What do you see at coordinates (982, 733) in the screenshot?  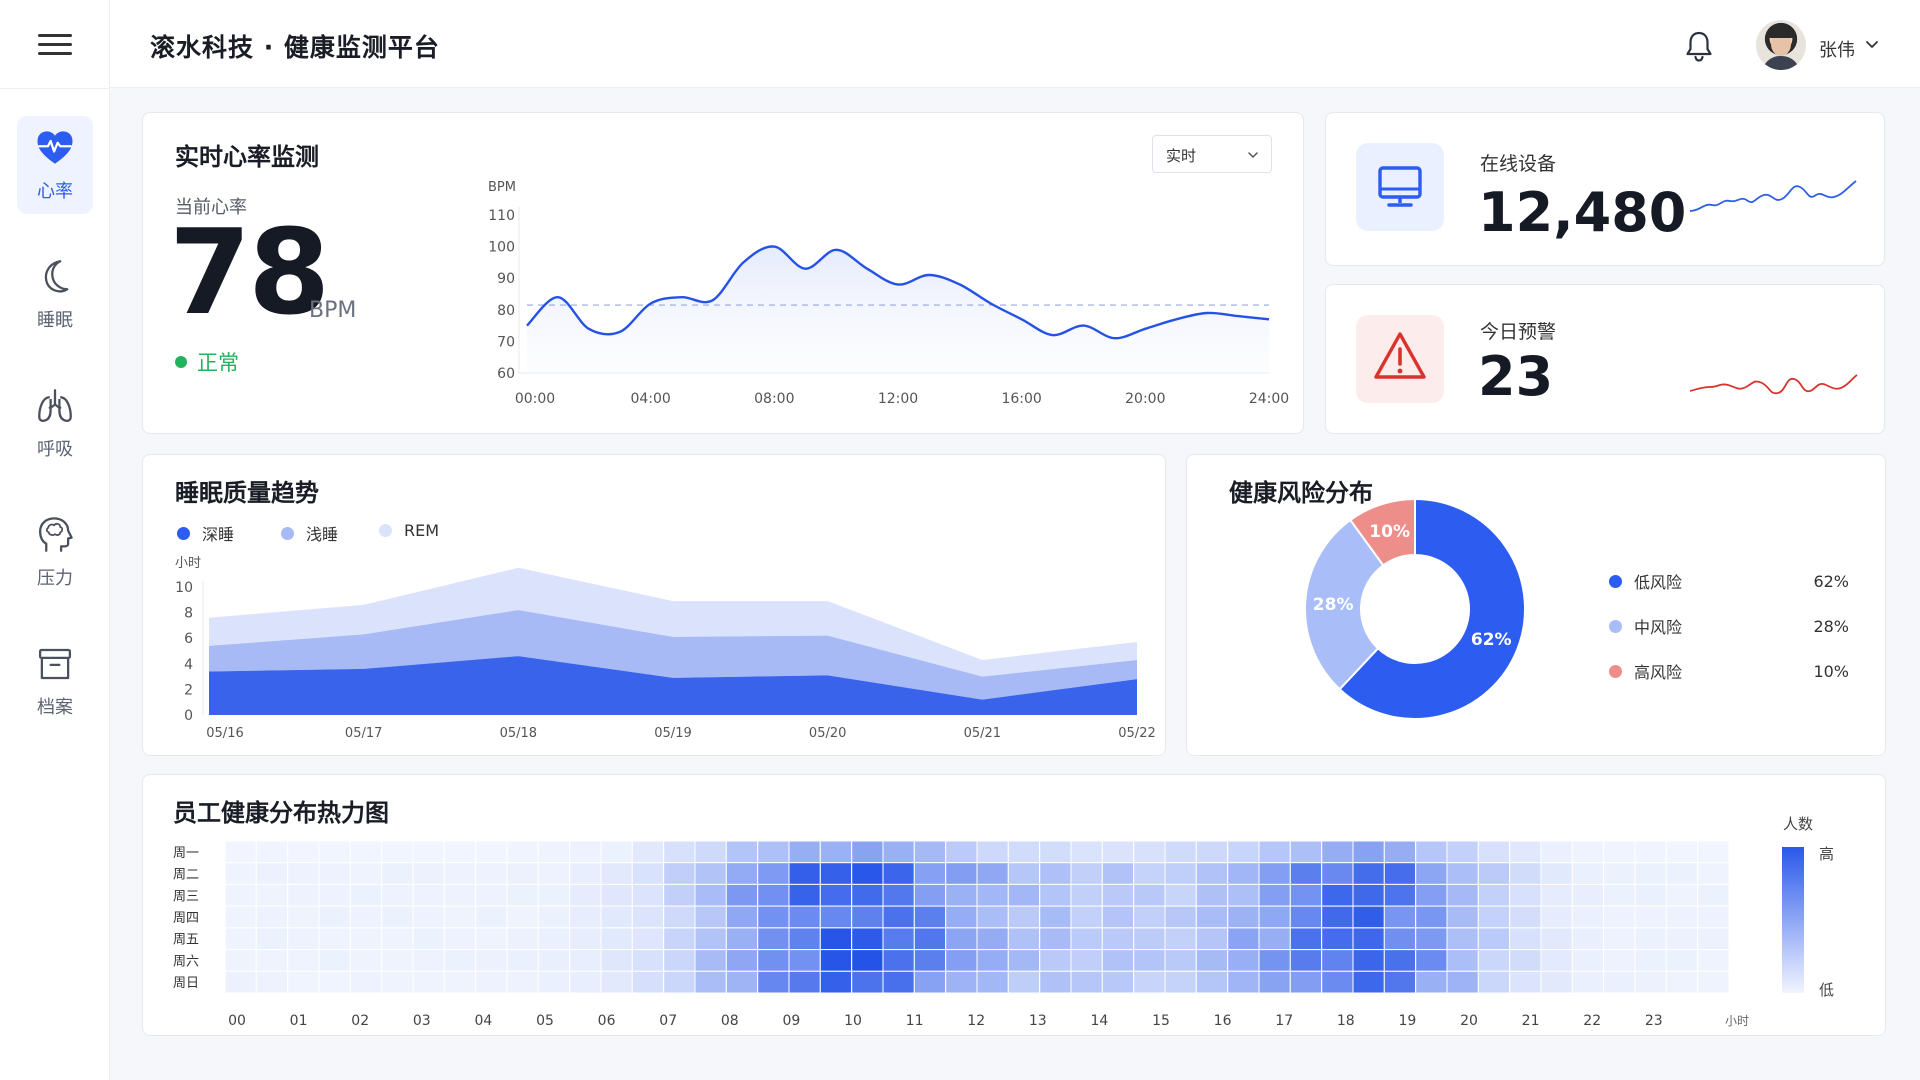 I see `x-tick-label: 05/21` at bounding box center [982, 733].